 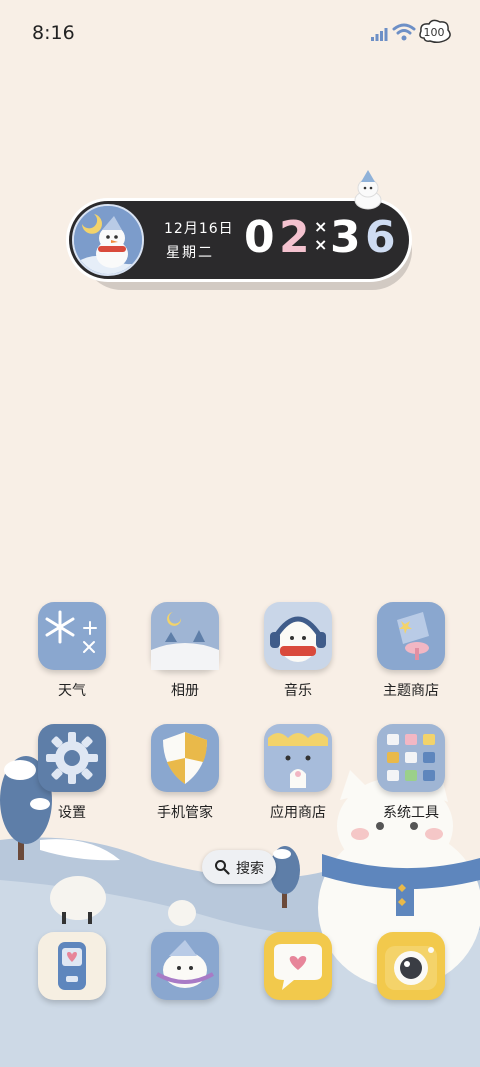 I want to click on snowflake-icon, so click(x=72, y=636).